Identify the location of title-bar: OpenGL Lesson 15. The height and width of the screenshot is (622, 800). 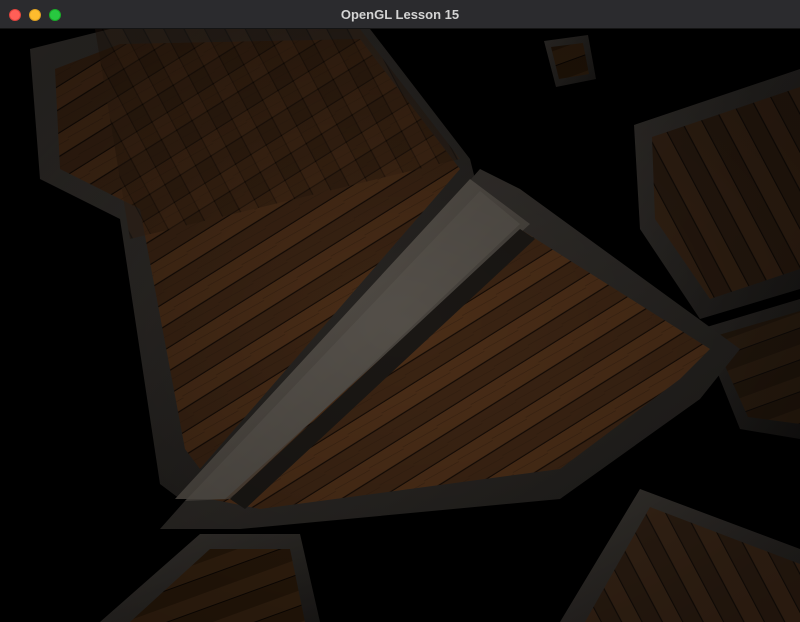
(400, 14).